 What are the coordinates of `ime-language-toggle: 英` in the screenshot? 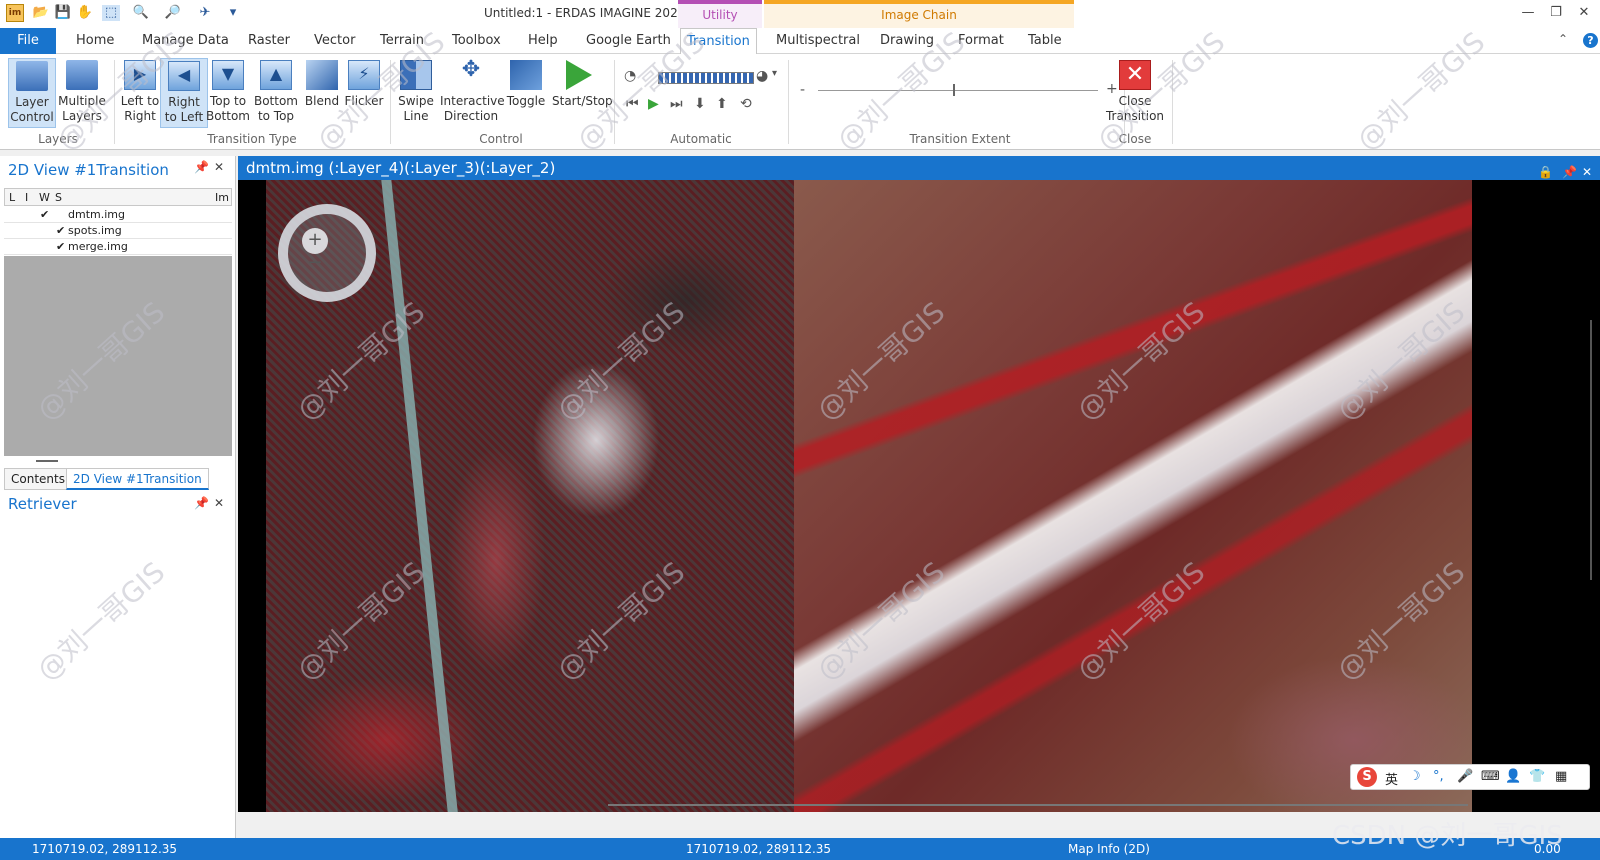 It's located at (1391, 778).